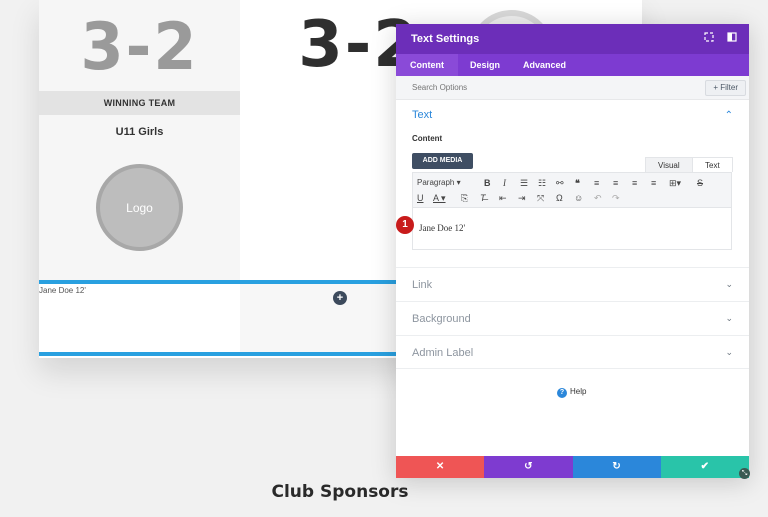 The height and width of the screenshot is (517, 768). What do you see at coordinates (572, 284) in the screenshot?
I see `section-link: Link ⌄` at bounding box center [572, 284].